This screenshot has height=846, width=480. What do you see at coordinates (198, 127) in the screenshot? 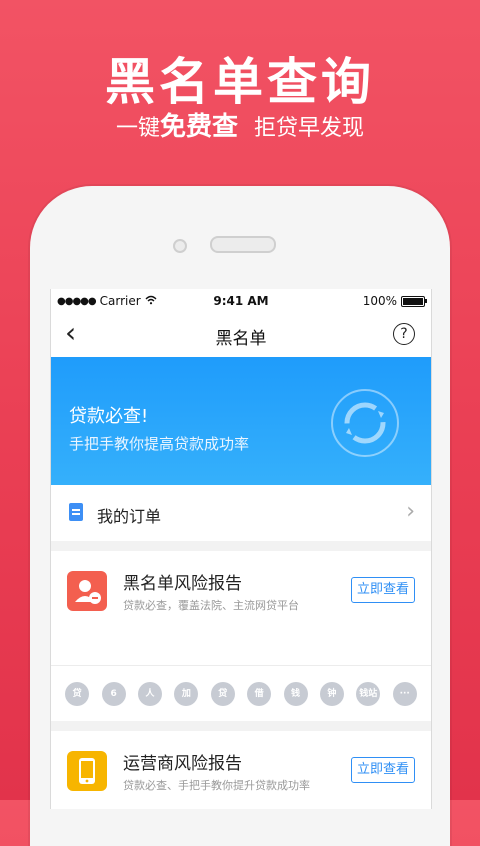
I see `hero-sub-strong: 免费查` at bounding box center [198, 127].